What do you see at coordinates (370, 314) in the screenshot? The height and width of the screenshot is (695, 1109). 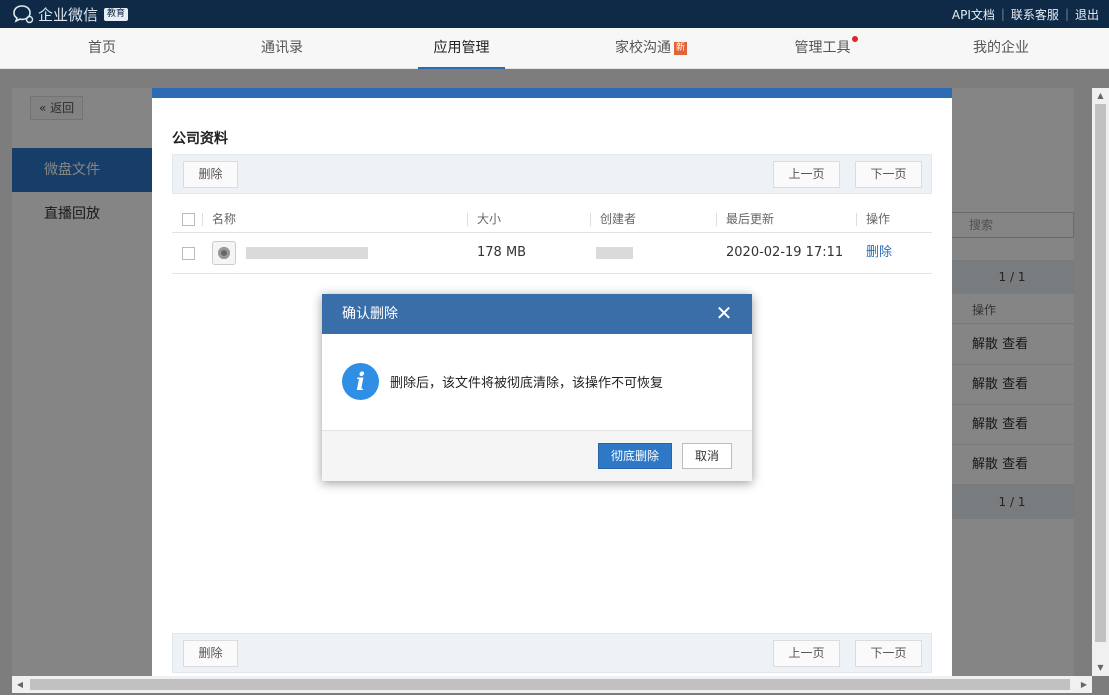 I see `confirm-dialog-title: 确认删除` at bounding box center [370, 314].